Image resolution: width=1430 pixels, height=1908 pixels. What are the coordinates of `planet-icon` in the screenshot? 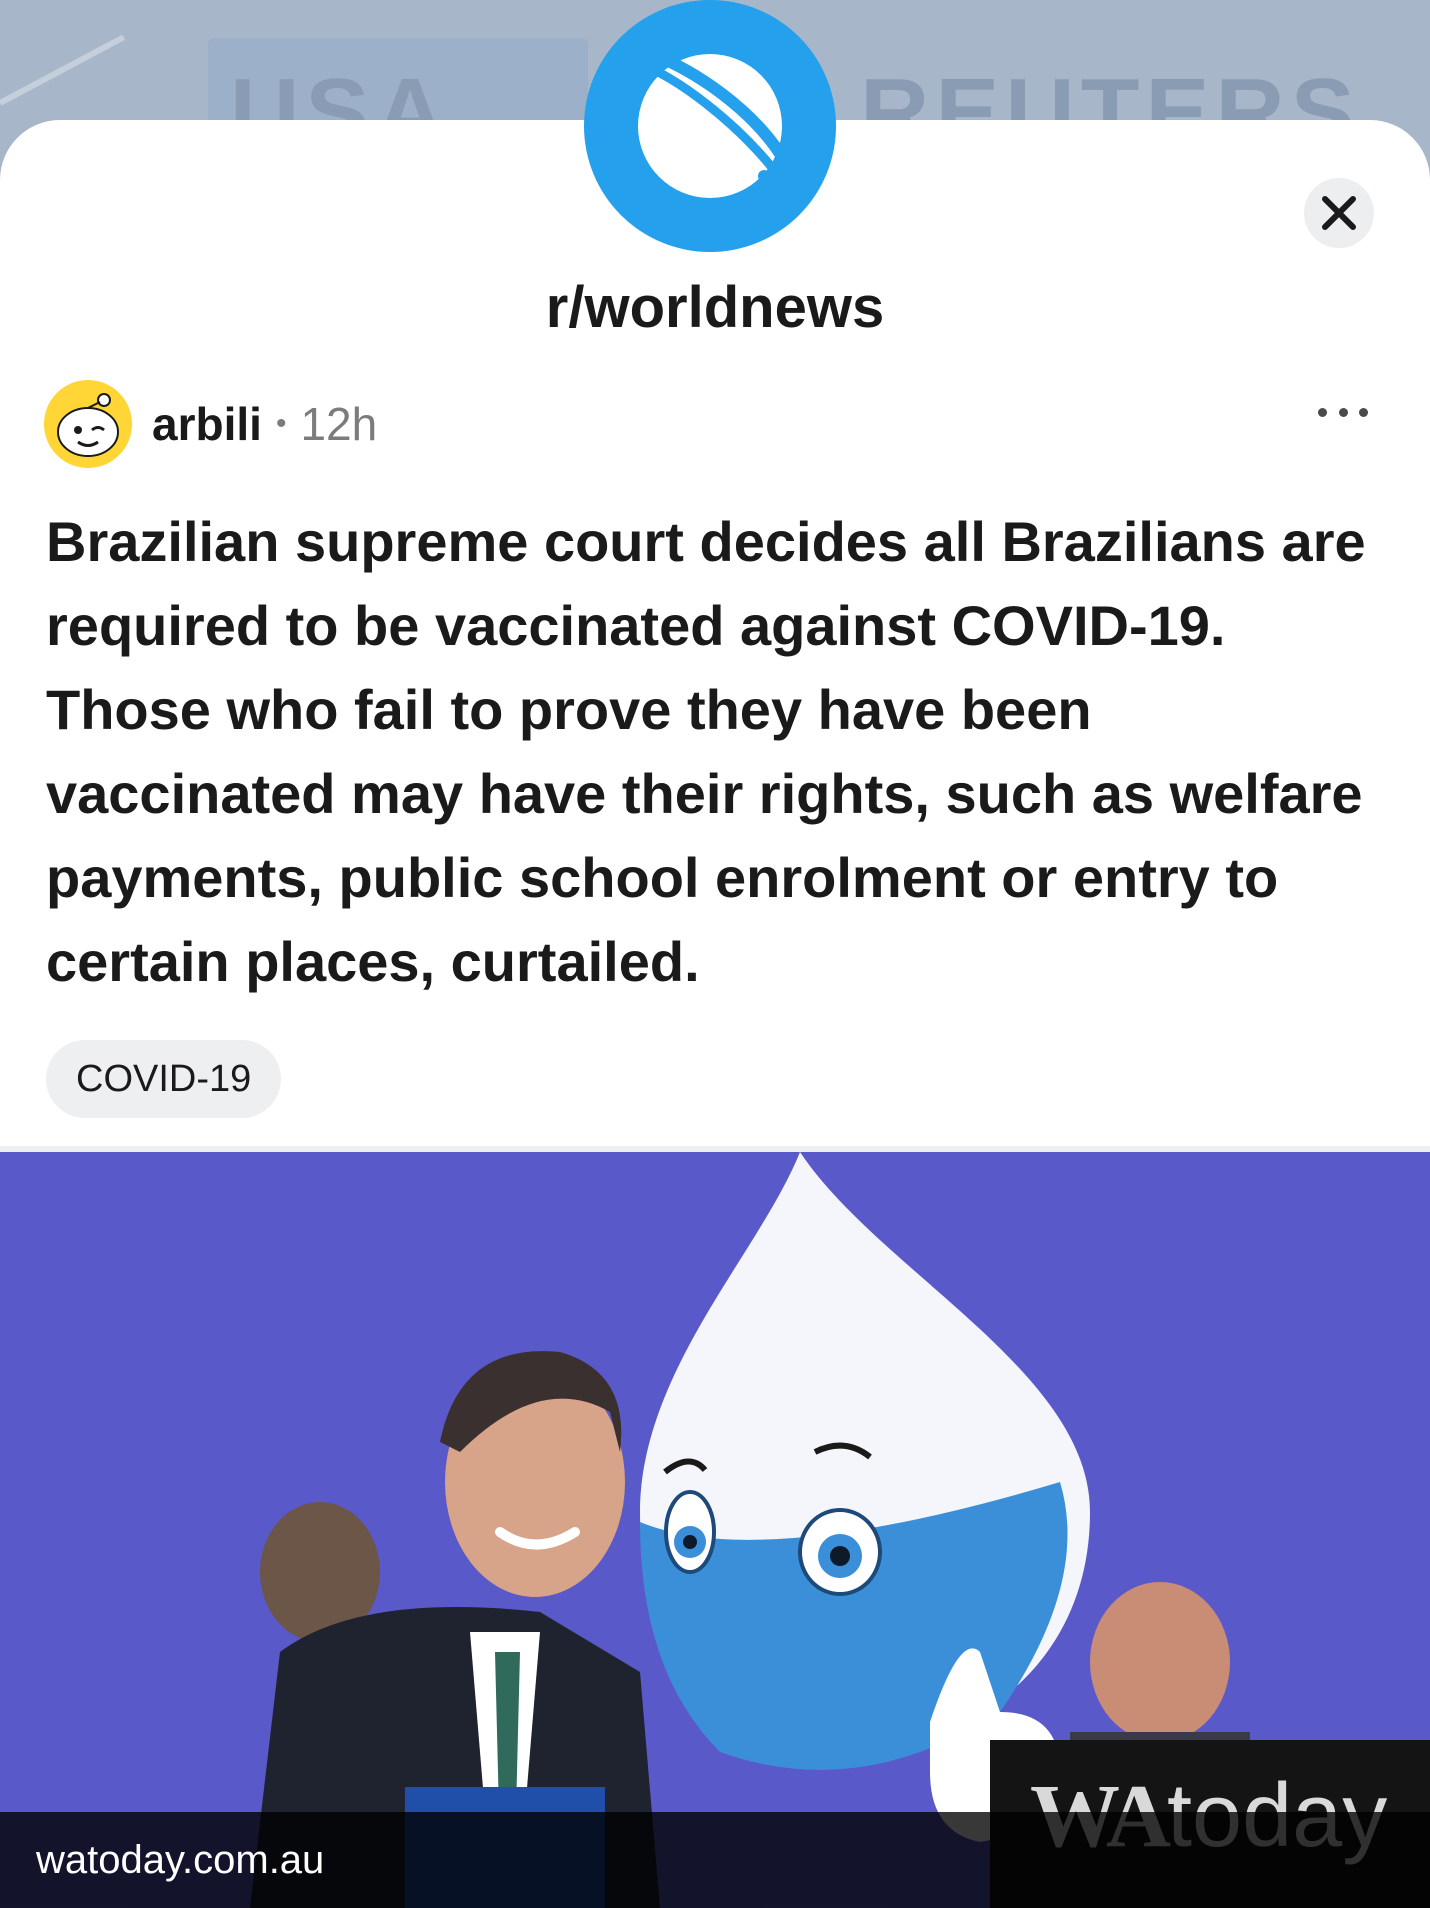 It's located at (710, 126).